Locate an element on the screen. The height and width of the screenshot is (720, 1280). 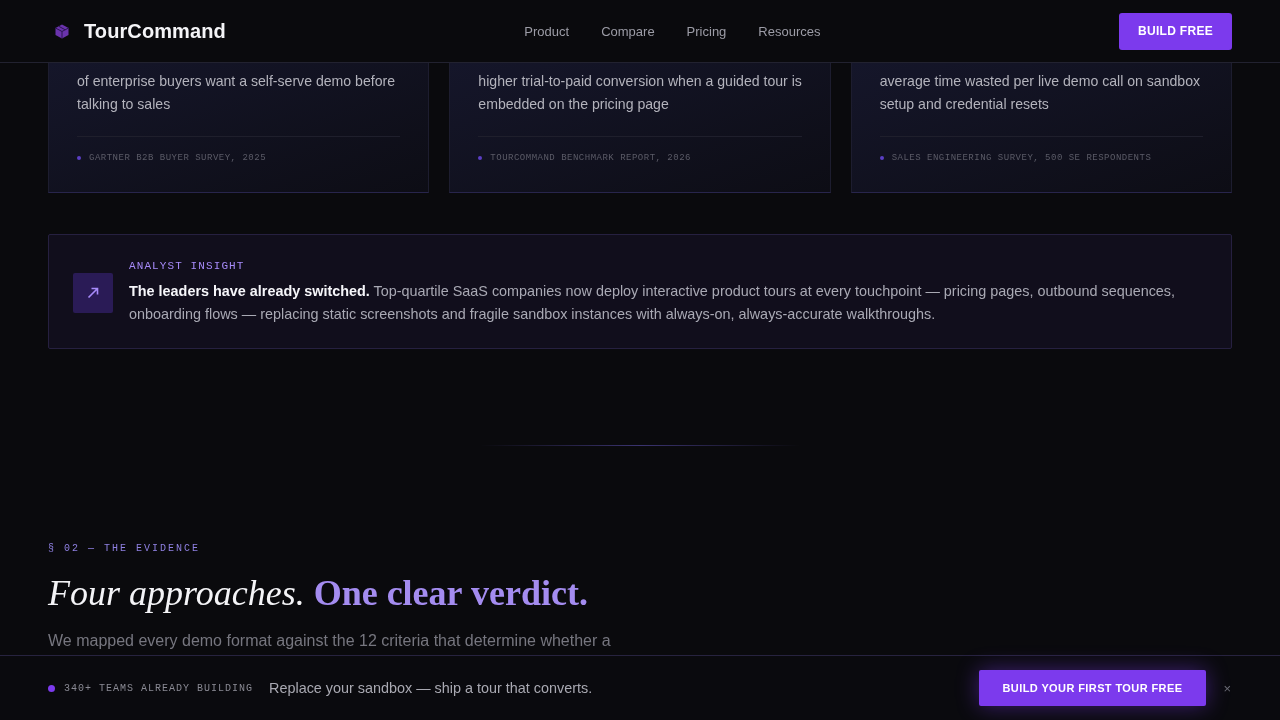
status-dot-icon is located at coordinates (51, 688).